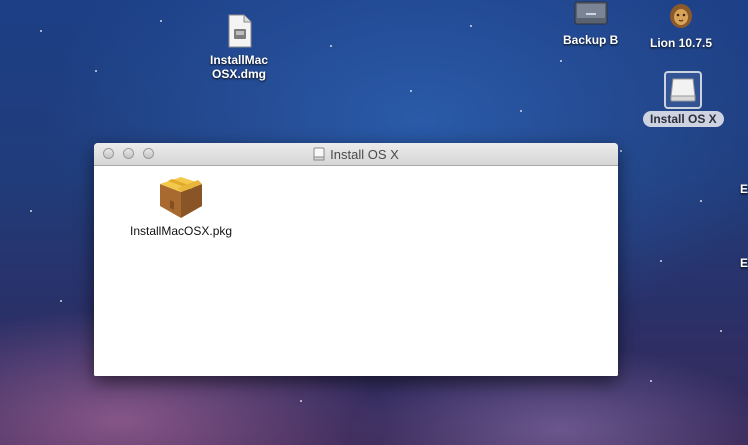 This screenshot has height=445, width=748. What do you see at coordinates (240, 31) in the screenshot?
I see `disk-image-file-icon` at bounding box center [240, 31].